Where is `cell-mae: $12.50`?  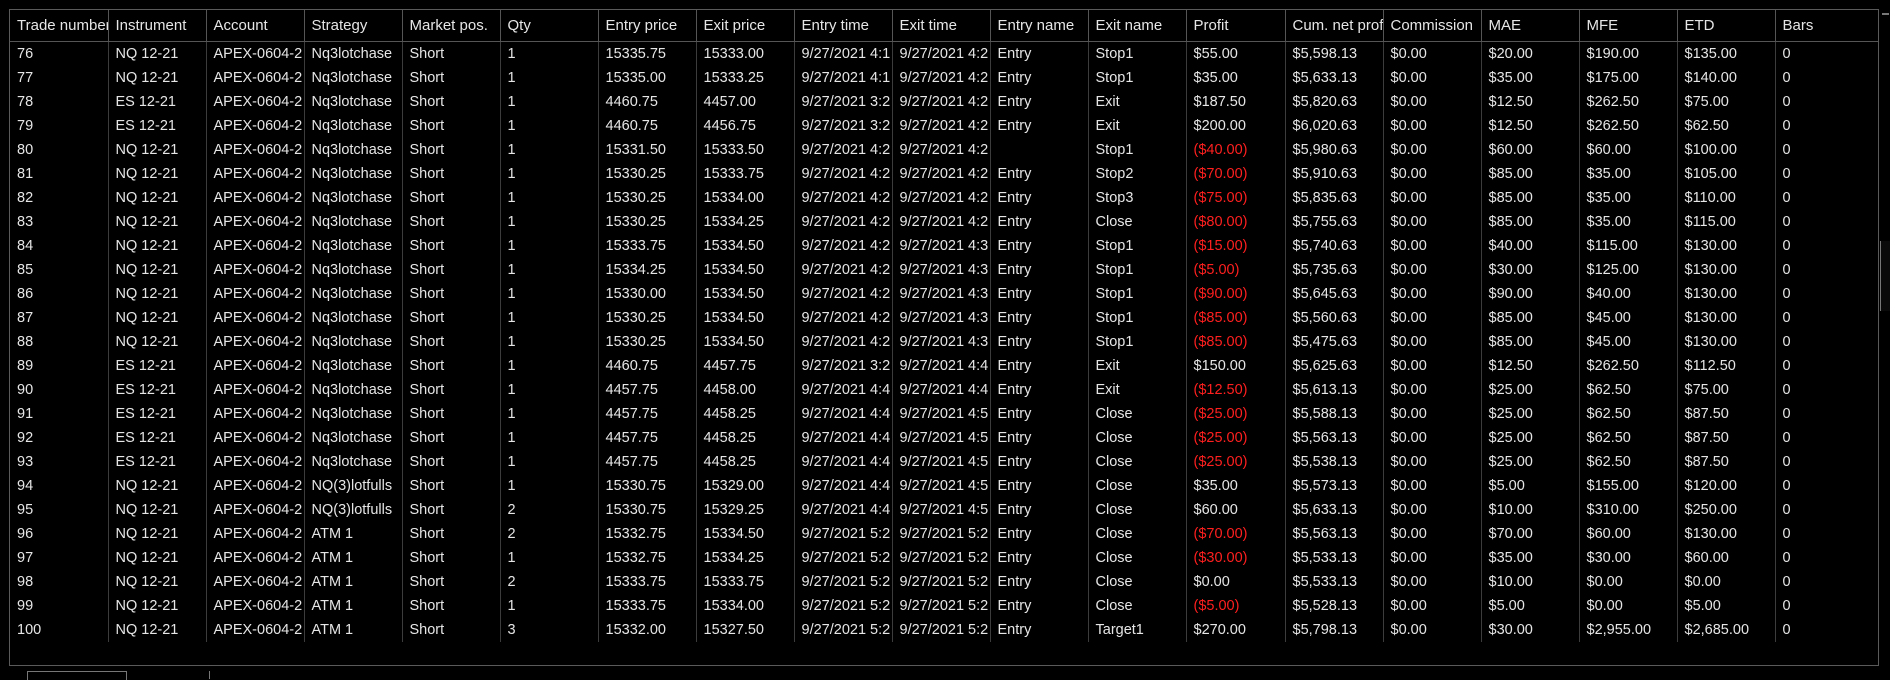 cell-mae: $12.50 is located at coordinates (1530, 126).